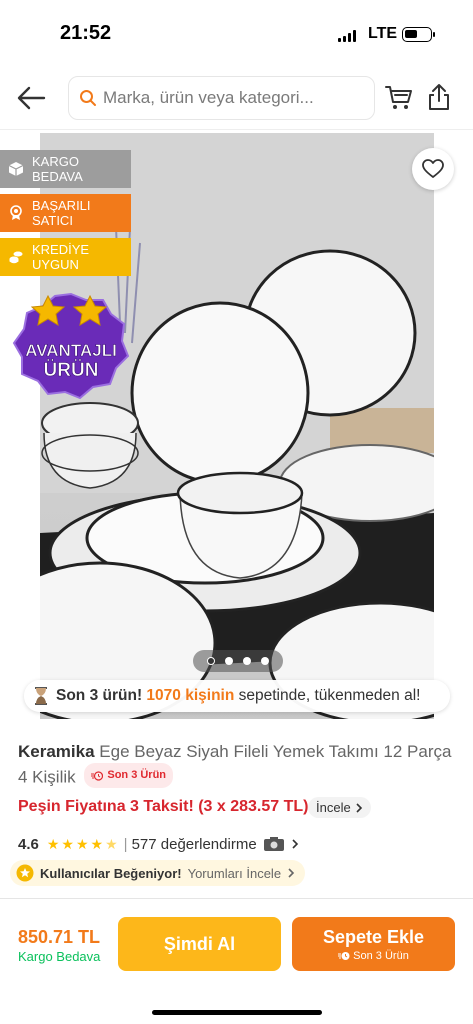 Image resolution: width=473 pixels, height=1024 pixels. Describe the element at coordinates (88, 98) in the screenshot. I see `search-icon` at that location.